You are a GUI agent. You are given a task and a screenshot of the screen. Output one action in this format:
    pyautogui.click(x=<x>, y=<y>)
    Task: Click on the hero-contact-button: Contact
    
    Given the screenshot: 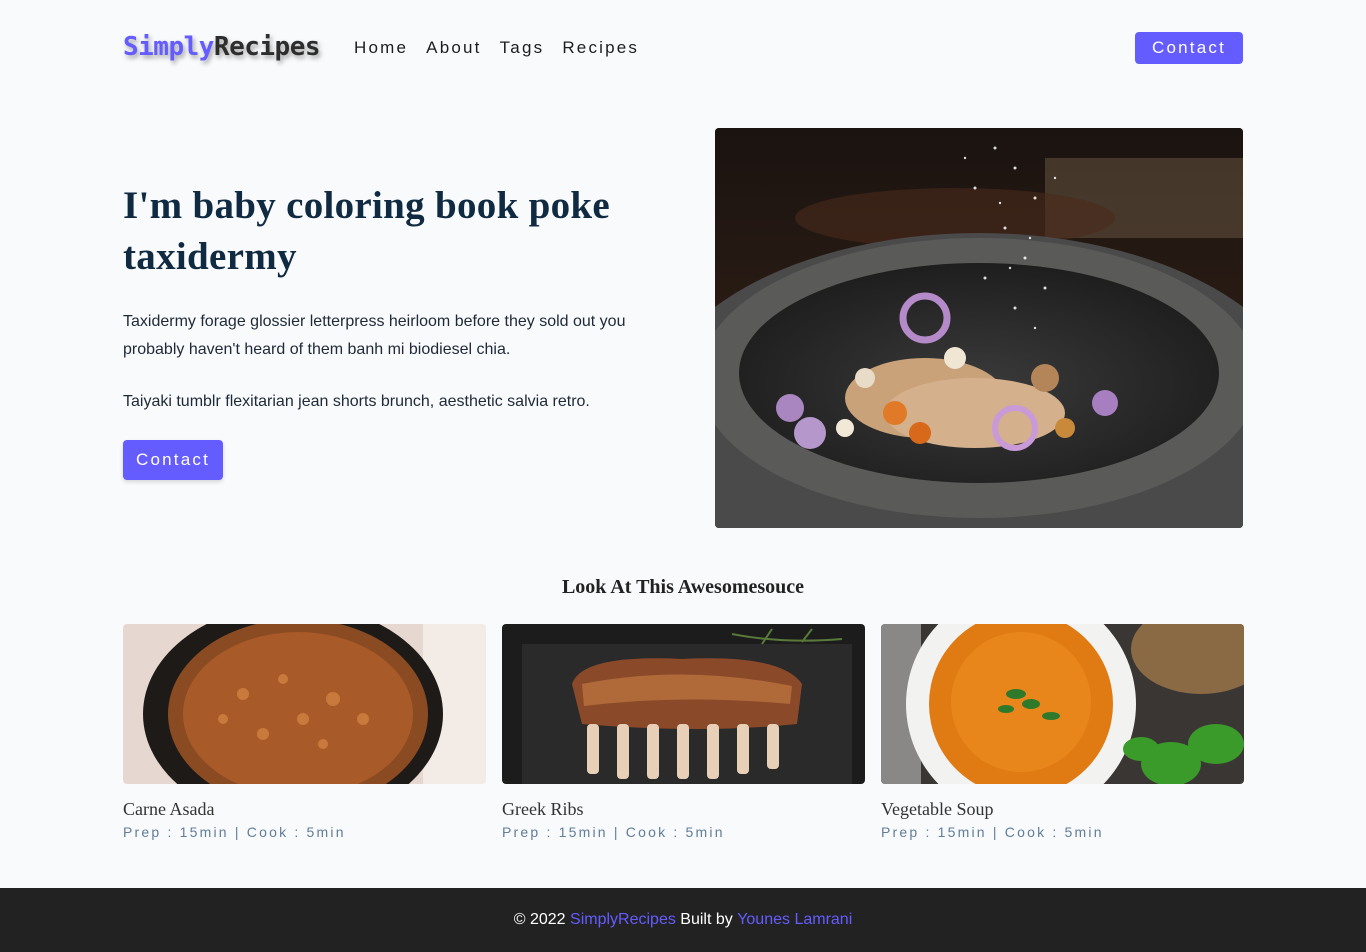 What is the action you would take?
    pyautogui.click(x=173, y=460)
    